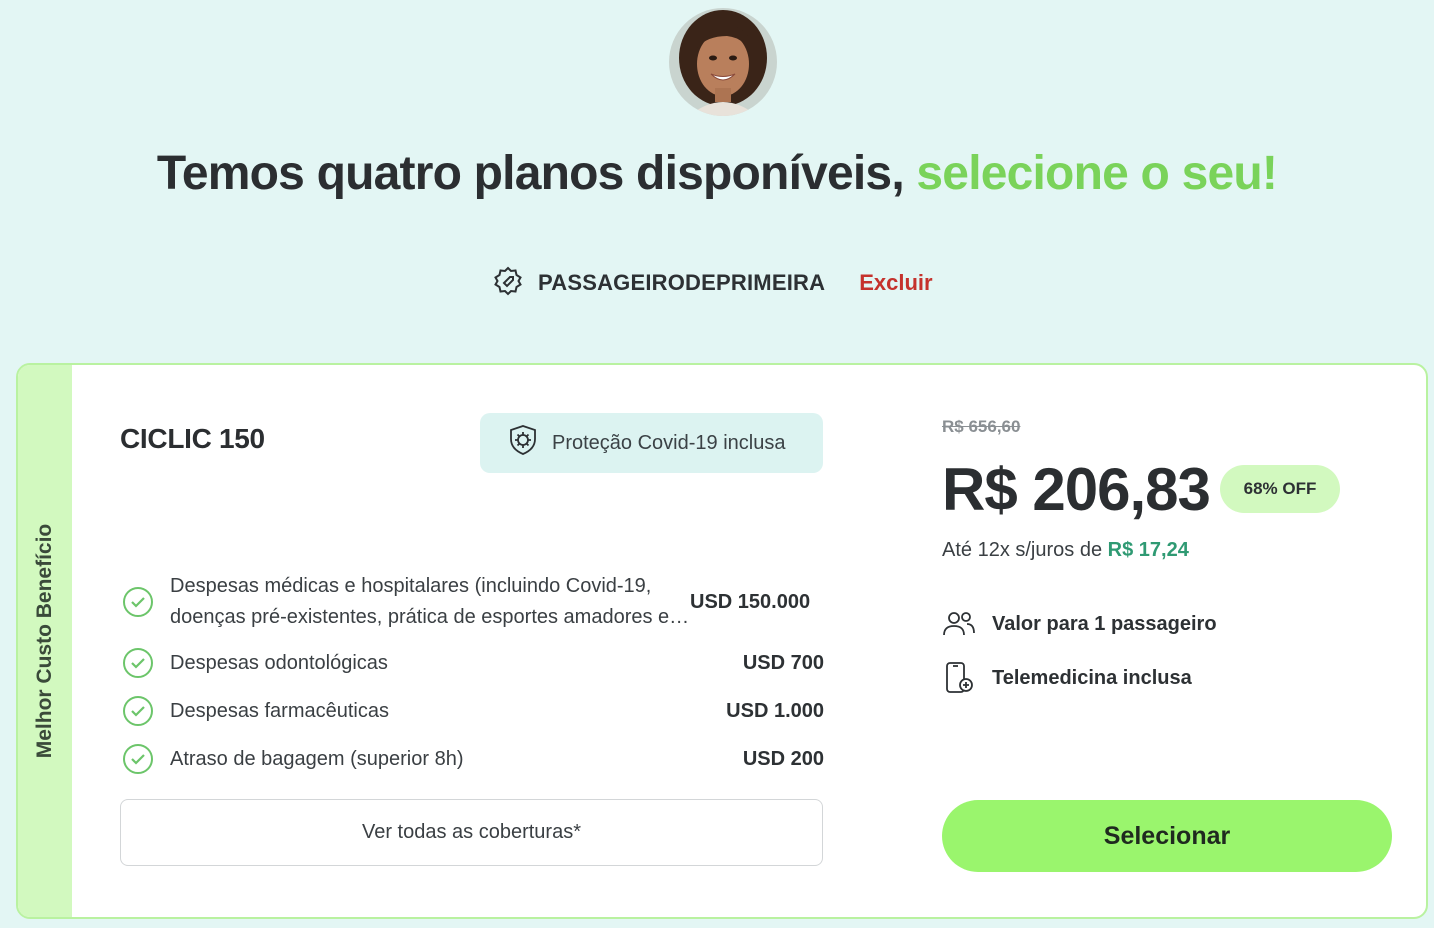 The image size is (1434, 928). I want to click on coupon-code: PASSAGEIRODEPRIMEIRA, so click(682, 282).